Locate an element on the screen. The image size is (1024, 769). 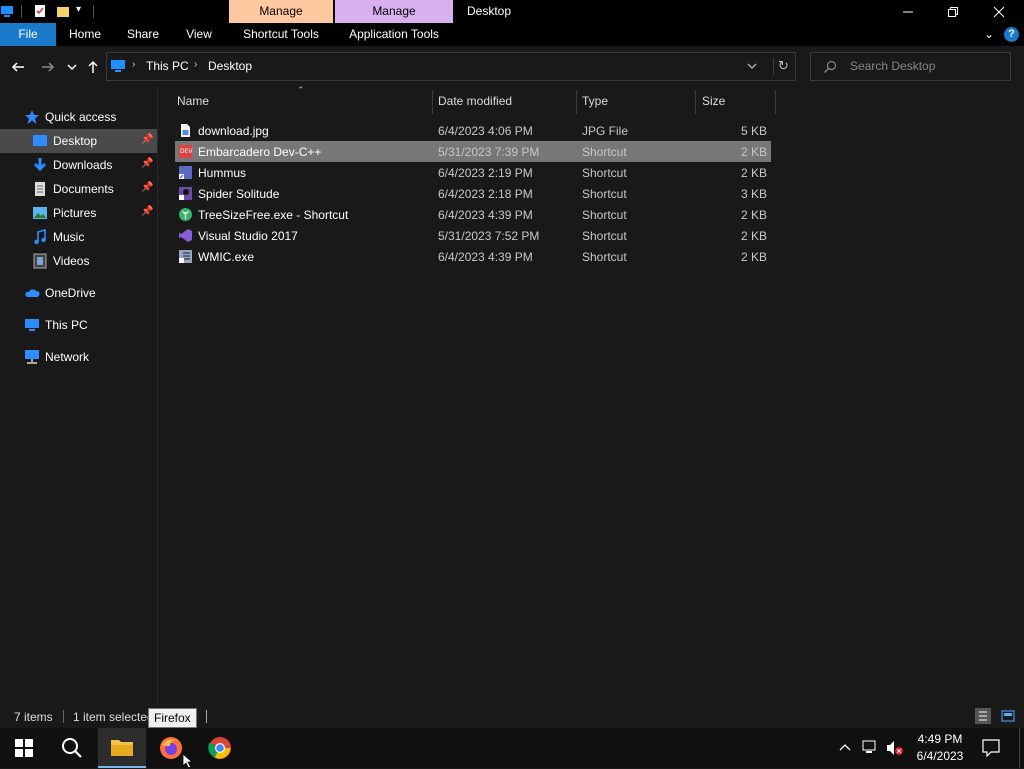
nav-item-pictures: Pictures 📌 is located at coordinates (78, 213).